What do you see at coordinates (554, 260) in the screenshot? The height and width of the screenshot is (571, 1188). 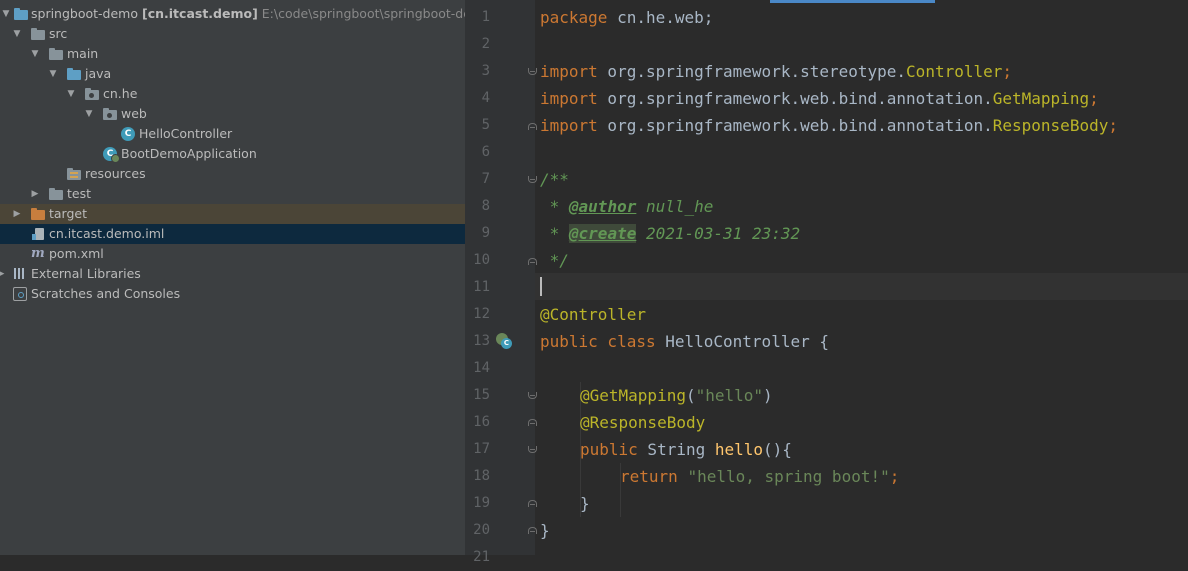 I see `code-line-10: */` at bounding box center [554, 260].